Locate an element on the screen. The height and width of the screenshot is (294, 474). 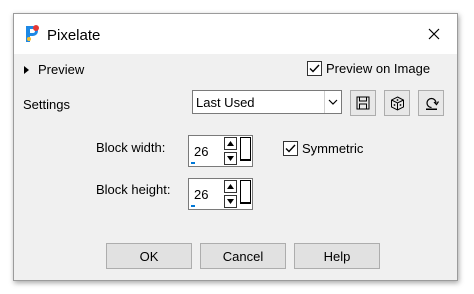
preview-on-image-checkbox: Preview on Image is located at coordinates (368, 68).